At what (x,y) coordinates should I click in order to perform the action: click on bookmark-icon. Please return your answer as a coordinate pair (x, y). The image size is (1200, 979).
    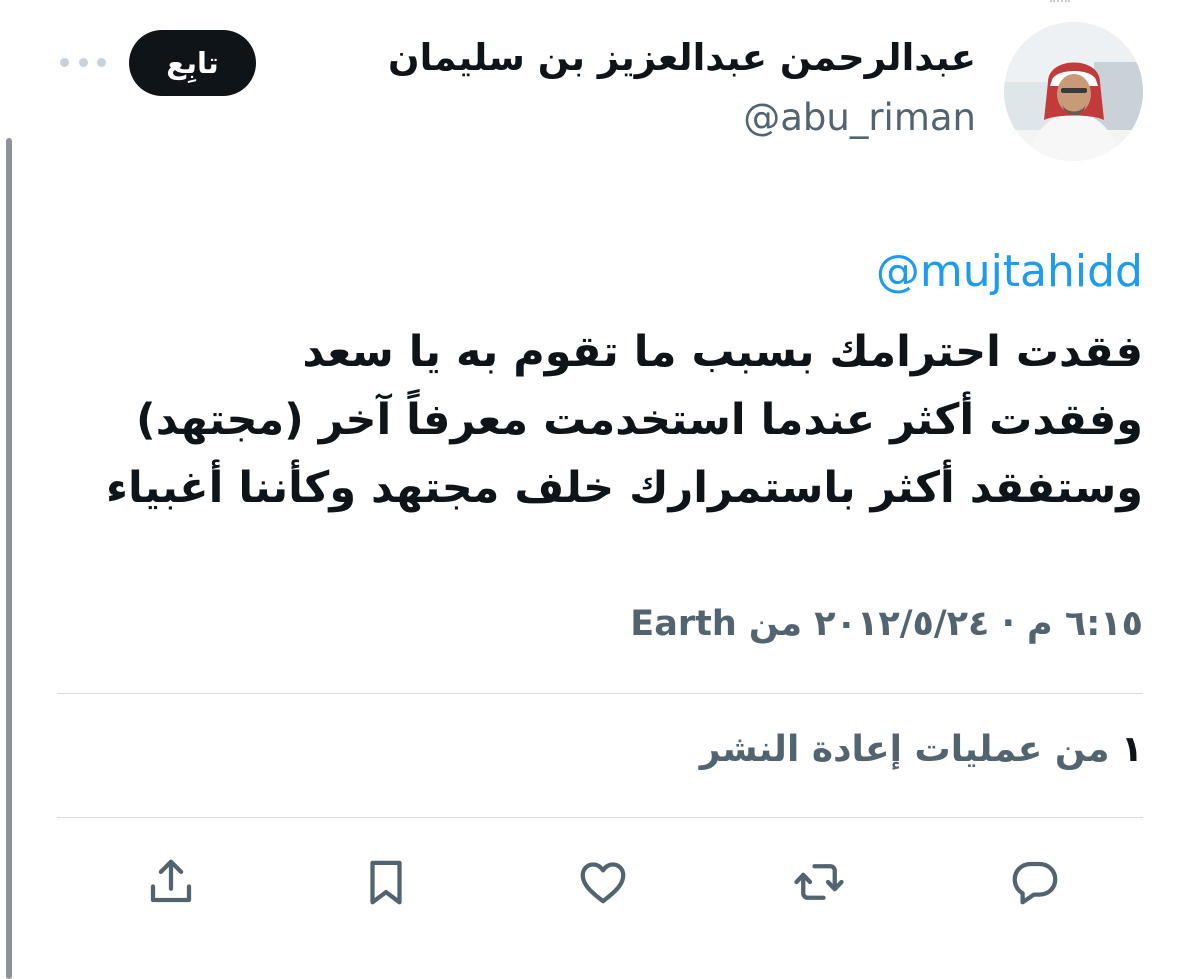
    Looking at the image, I should click on (386, 882).